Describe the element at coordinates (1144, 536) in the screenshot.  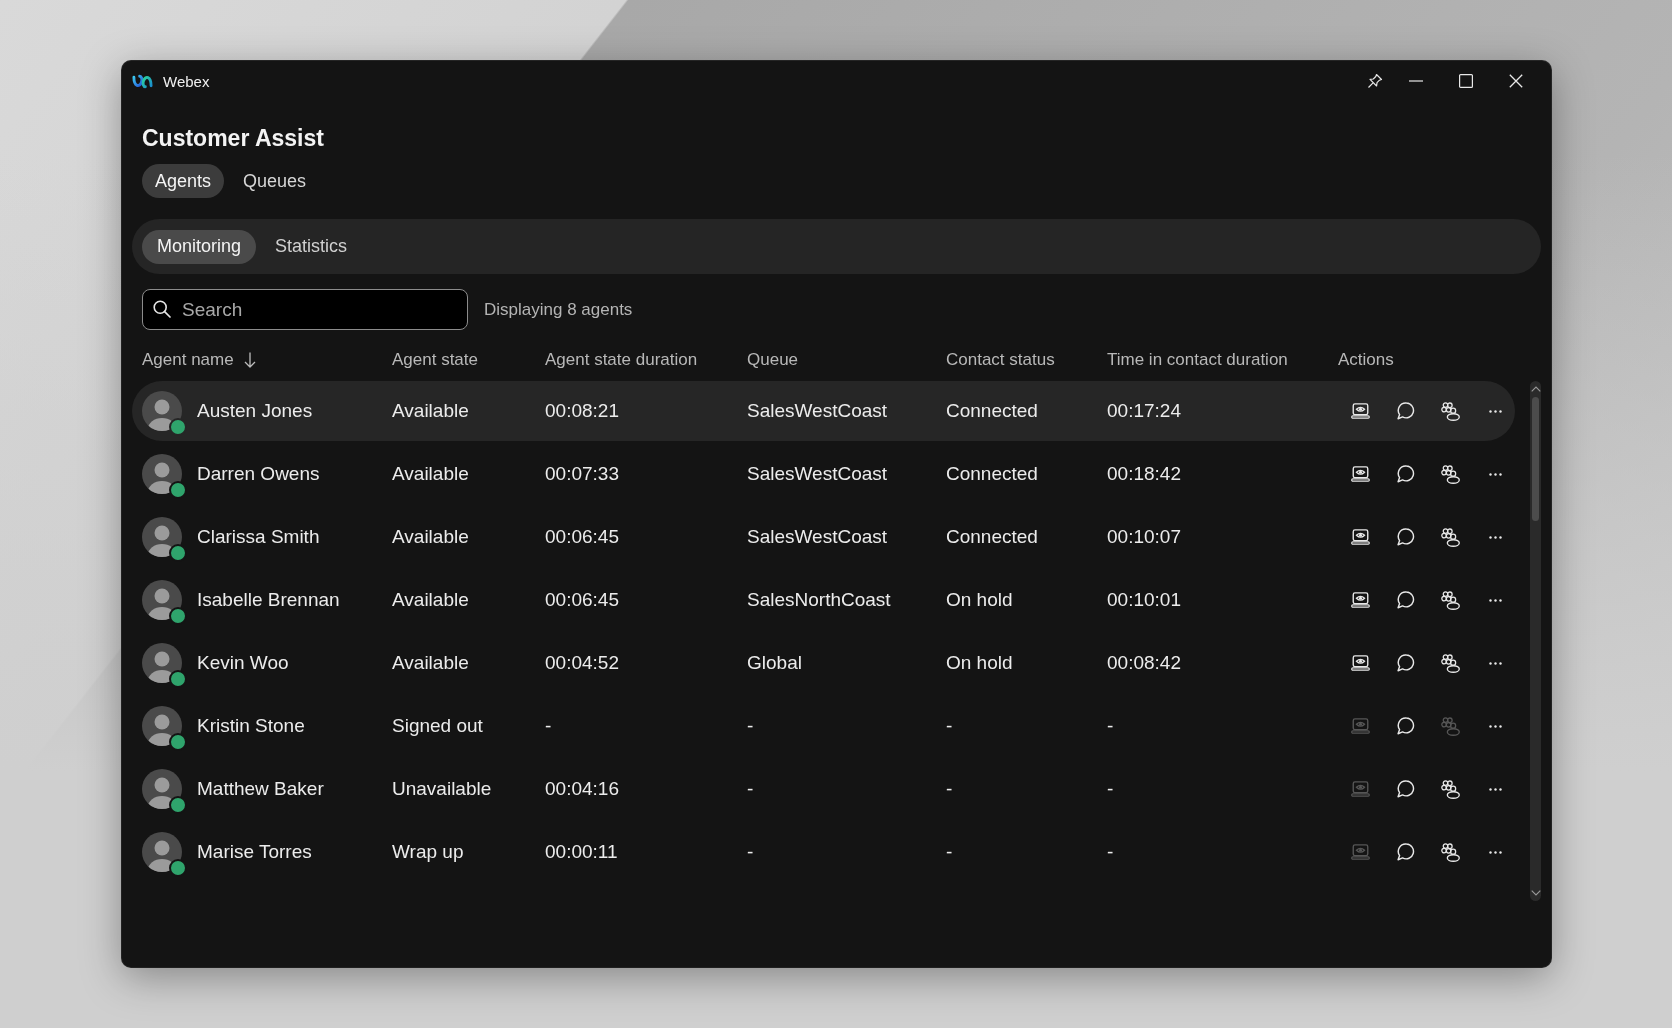
I see `contact-duration: 00:10:07` at that location.